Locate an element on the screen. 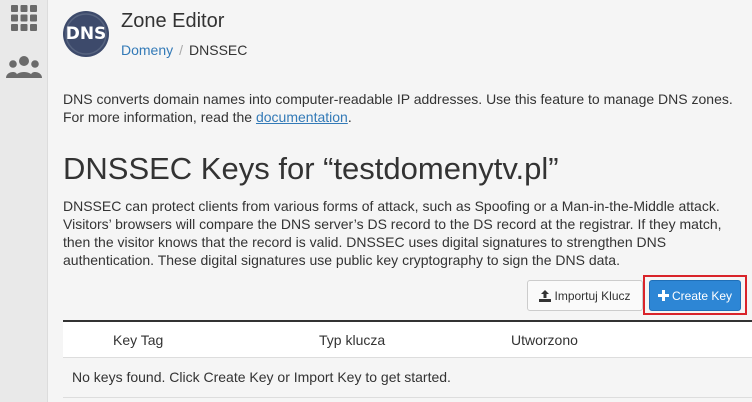 Image resolution: width=752 pixels, height=402 pixels. breadcrumb: Domeny / DNSSEC is located at coordinates (184, 50).